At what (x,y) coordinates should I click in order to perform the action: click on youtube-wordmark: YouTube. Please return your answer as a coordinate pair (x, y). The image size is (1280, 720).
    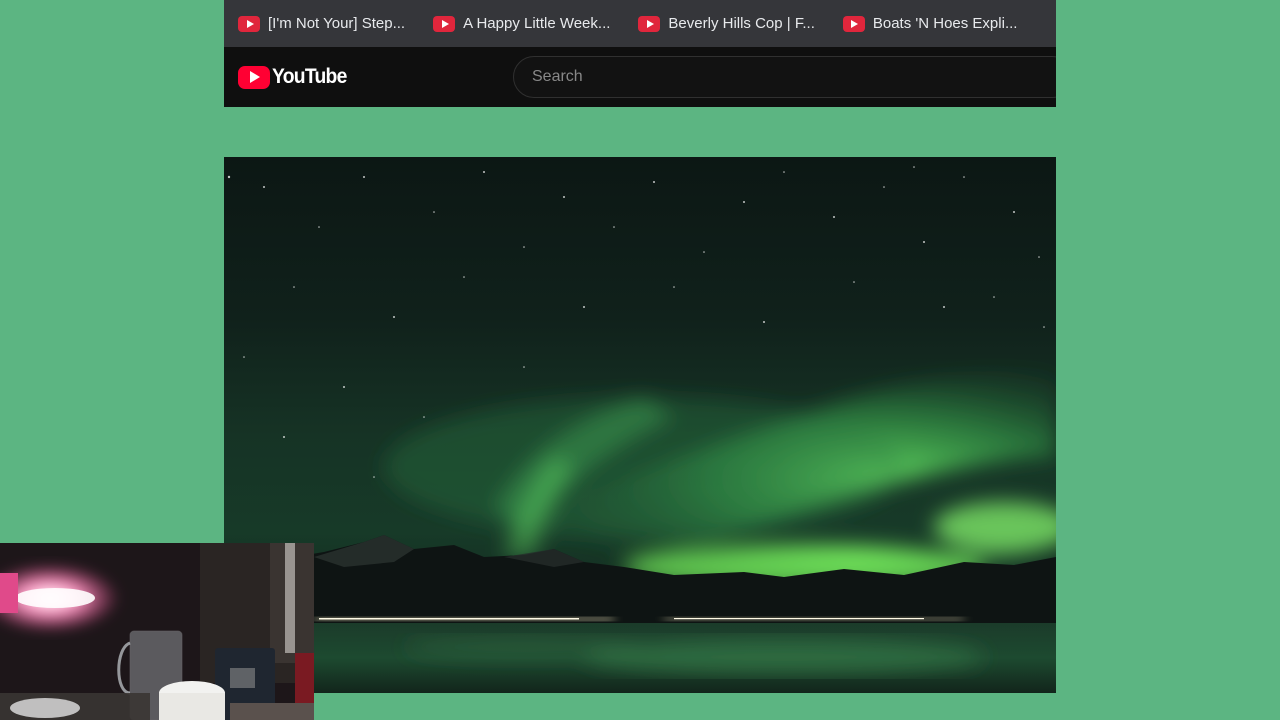
    Looking at the image, I should click on (309, 76).